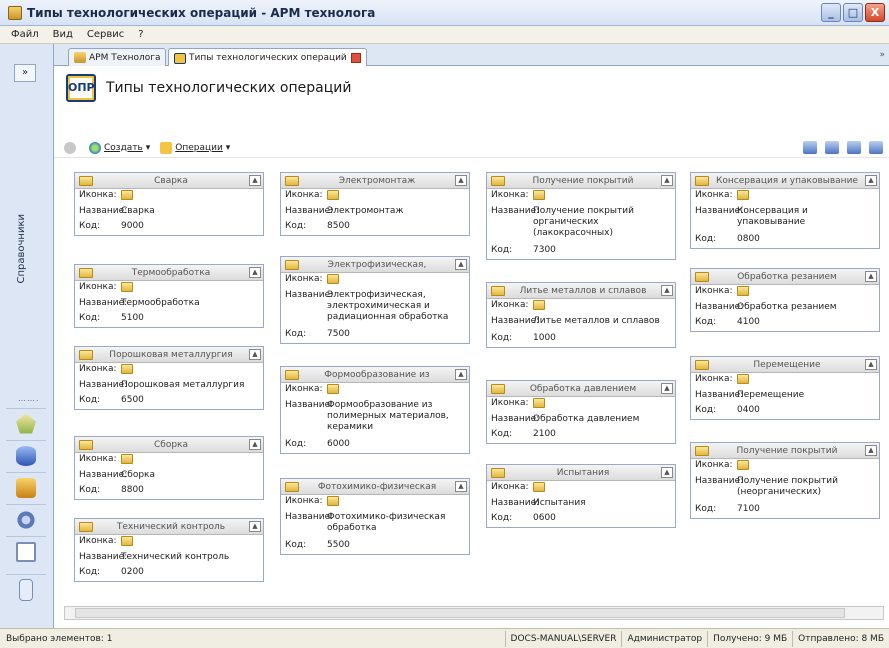  Describe the element at coordinates (854, 147) in the screenshot. I see `layout-icon` at that location.